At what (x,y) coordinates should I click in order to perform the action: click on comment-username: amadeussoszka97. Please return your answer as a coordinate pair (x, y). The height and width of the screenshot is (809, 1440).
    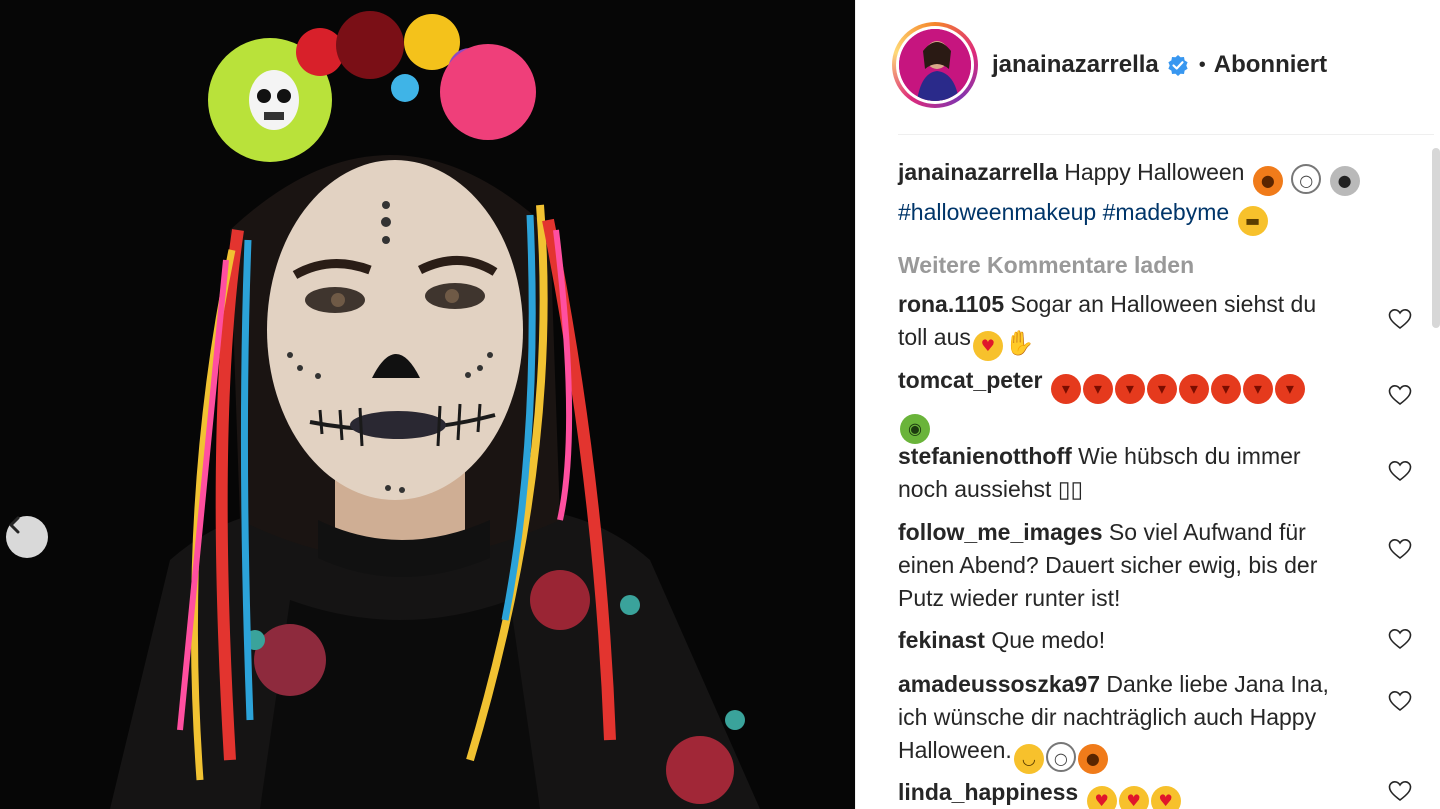
    Looking at the image, I should click on (999, 684).